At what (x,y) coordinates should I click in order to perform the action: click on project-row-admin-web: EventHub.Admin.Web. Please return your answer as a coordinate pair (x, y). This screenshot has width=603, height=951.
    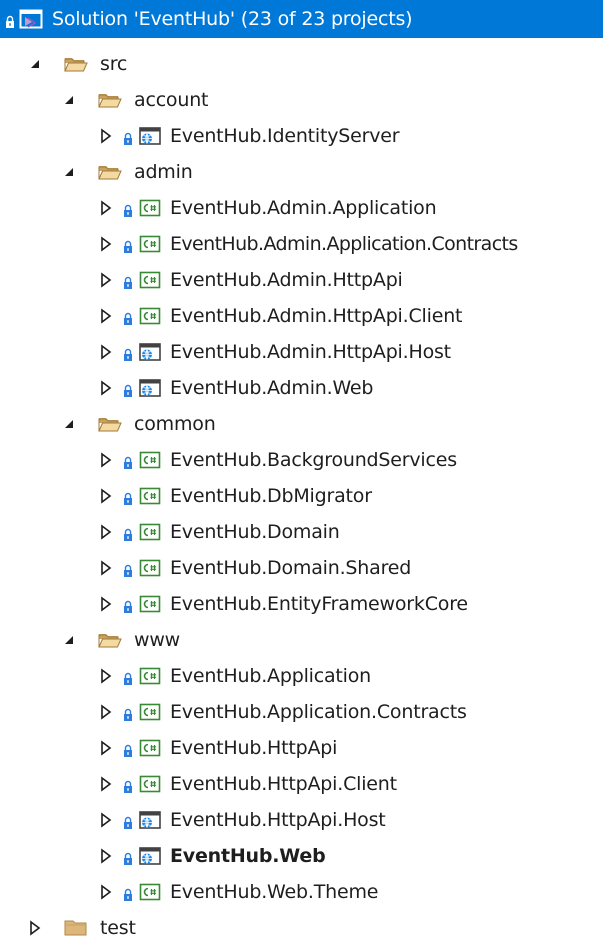
    Looking at the image, I should click on (301, 388).